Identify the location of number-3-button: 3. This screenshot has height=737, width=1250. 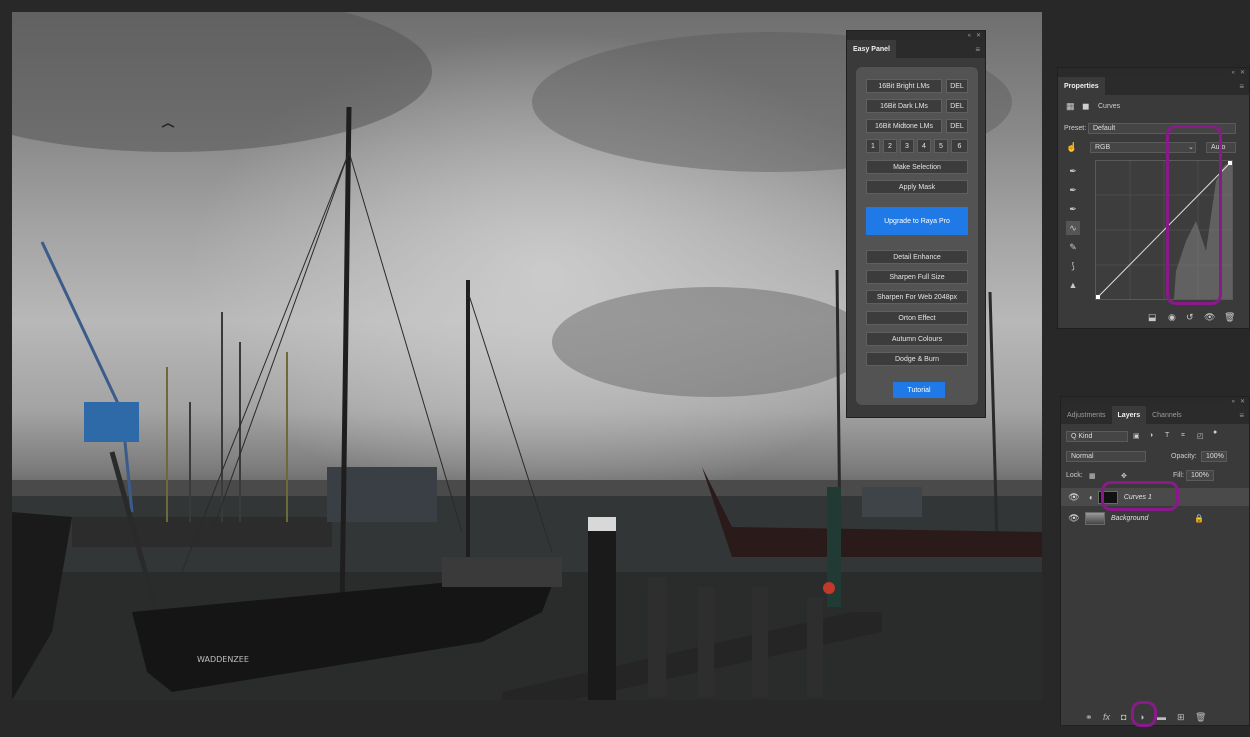
(907, 146).